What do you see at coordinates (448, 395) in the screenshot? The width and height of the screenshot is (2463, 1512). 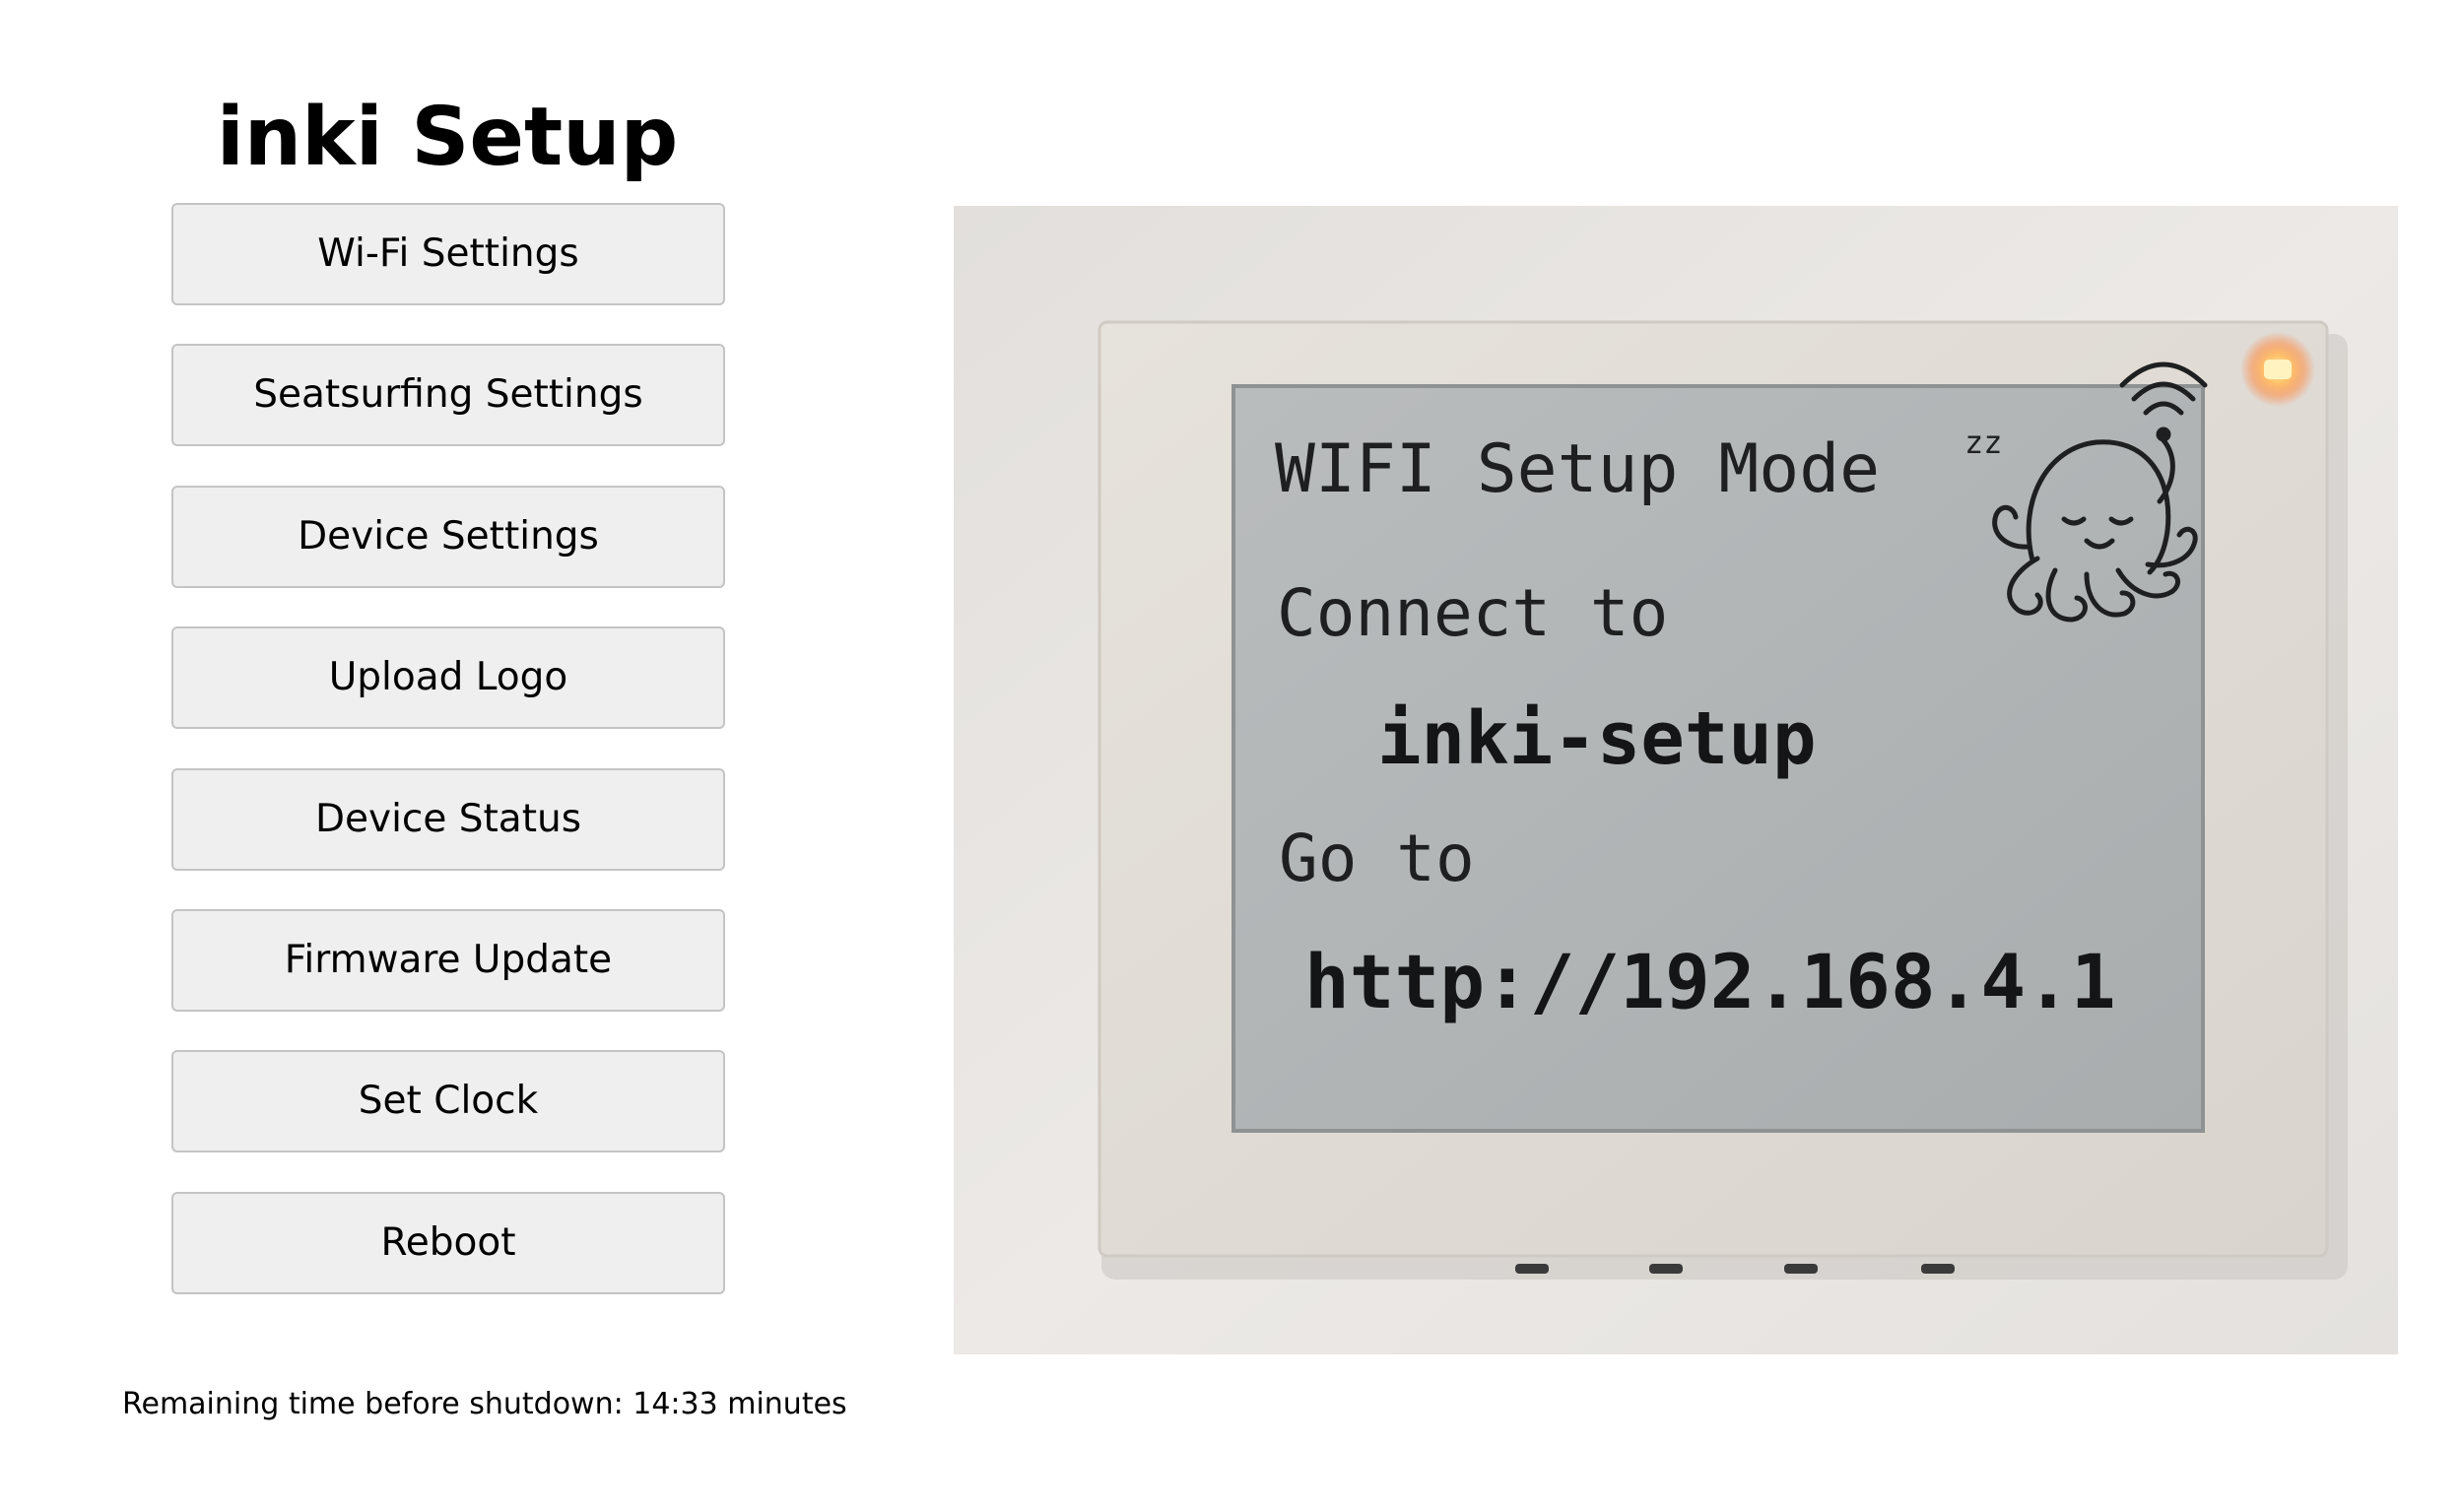 I see `seatsurfing-settings-button: Seatsurfing Settings` at bounding box center [448, 395].